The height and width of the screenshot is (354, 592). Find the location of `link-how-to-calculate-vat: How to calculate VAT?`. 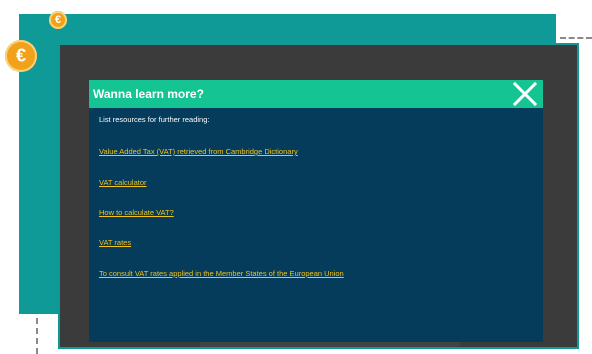

link-how-to-calculate-vat: How to calculate VAT? is located at coordinates (136, 212).